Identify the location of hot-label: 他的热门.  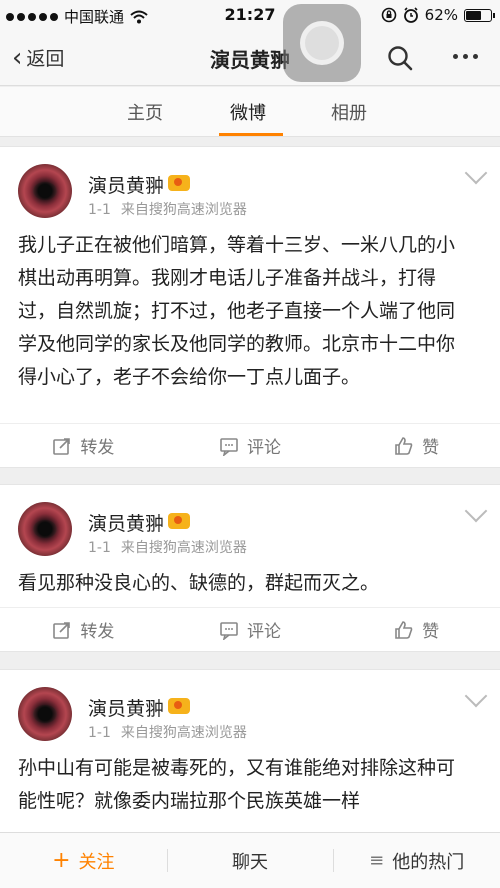
(428, 862).